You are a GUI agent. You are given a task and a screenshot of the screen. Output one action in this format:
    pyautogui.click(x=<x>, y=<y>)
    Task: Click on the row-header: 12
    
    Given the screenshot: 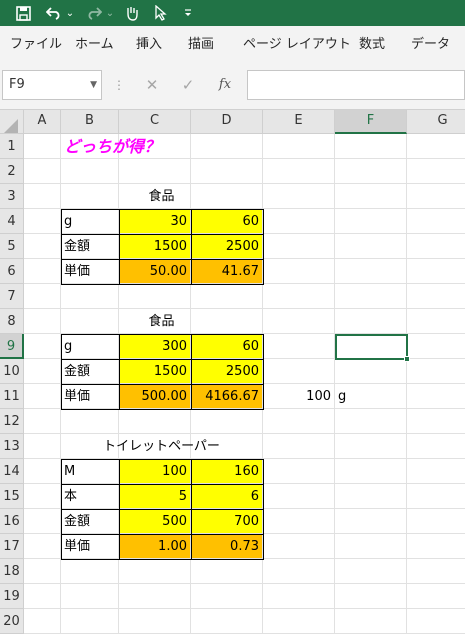 What is the action you would take?
    pyautogui.click(x=12, y=421)
    